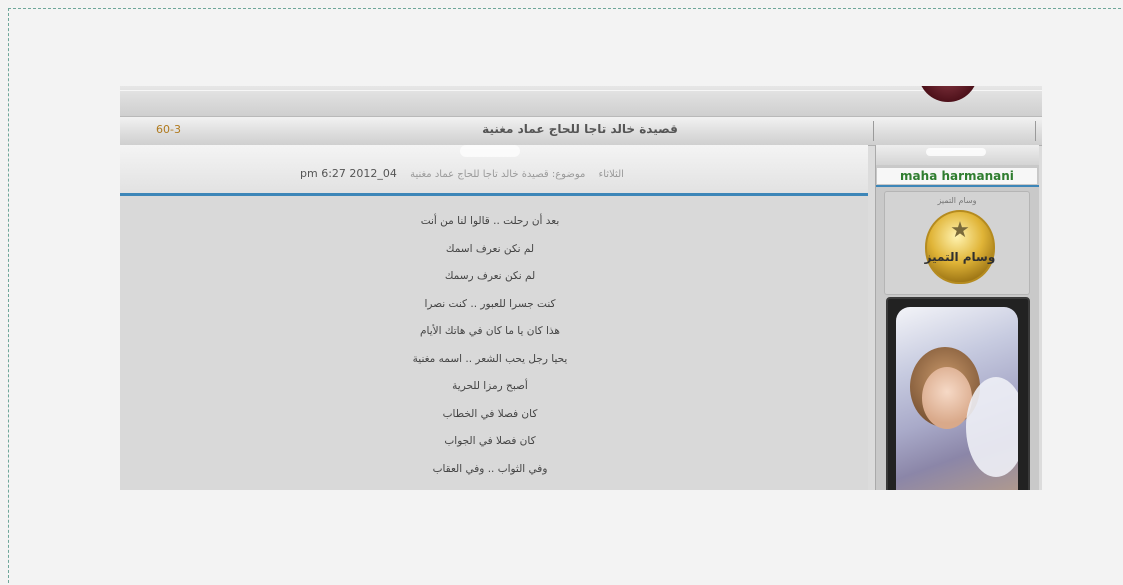 Image resolution: width=1123 pixels, height=585 pixels. I want to click on post-title-bar: 60-3 قصيدة خالد تاجا للحاج عماد مغنية, so click(581, 131).